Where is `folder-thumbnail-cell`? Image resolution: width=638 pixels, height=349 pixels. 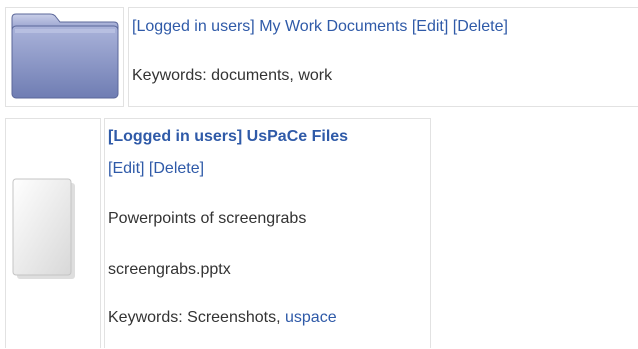
folder-thumbnail-cell is located at coordinates (64, 57).